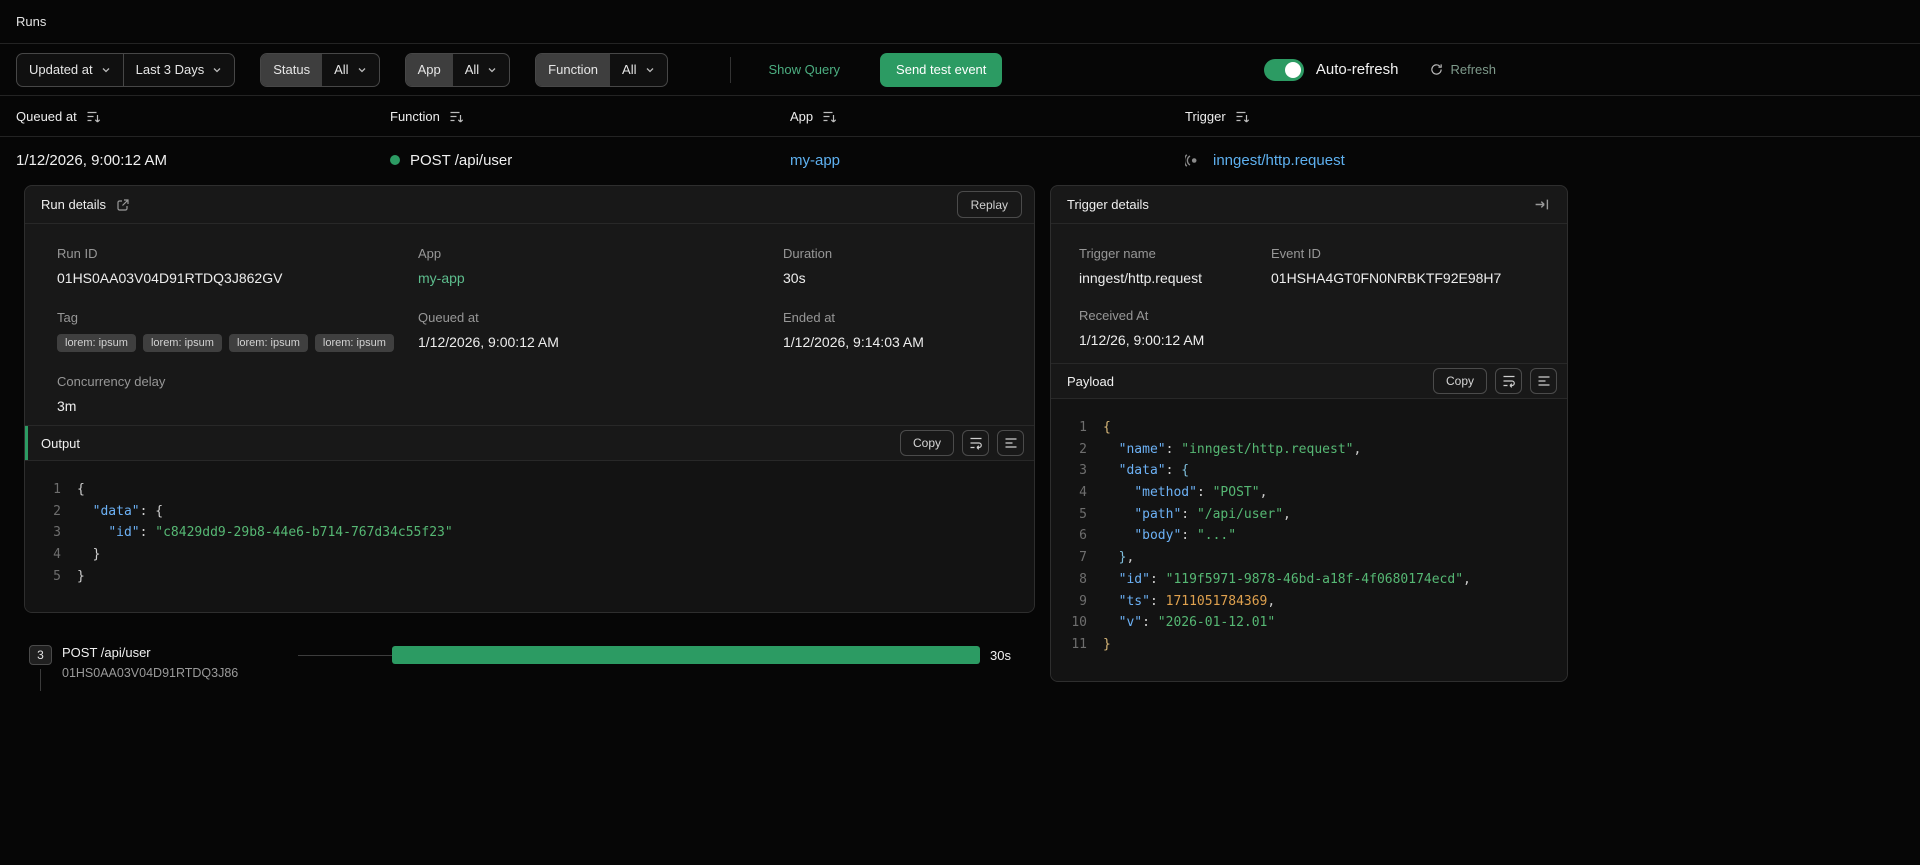  I want to click on line-number: 9, so click(1083, 601).